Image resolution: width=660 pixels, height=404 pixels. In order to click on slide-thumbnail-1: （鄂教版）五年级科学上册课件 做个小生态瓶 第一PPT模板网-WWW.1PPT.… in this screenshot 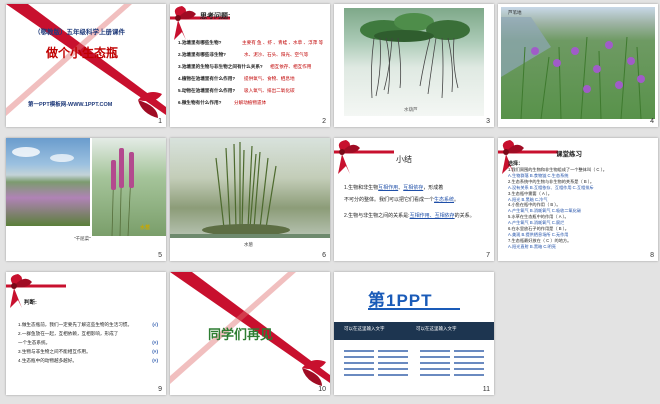, I will do `click(86, 65)`.